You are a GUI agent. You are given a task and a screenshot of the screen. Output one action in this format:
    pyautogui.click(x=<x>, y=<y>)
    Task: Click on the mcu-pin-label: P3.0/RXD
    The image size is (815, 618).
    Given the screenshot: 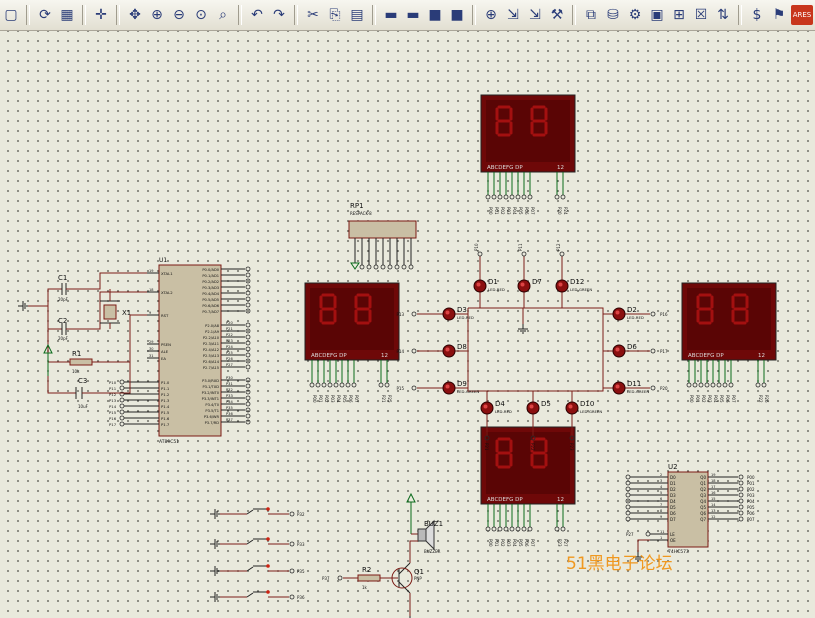 What is the action you would take?
    pyautogui.click(x=210, y=381)
    